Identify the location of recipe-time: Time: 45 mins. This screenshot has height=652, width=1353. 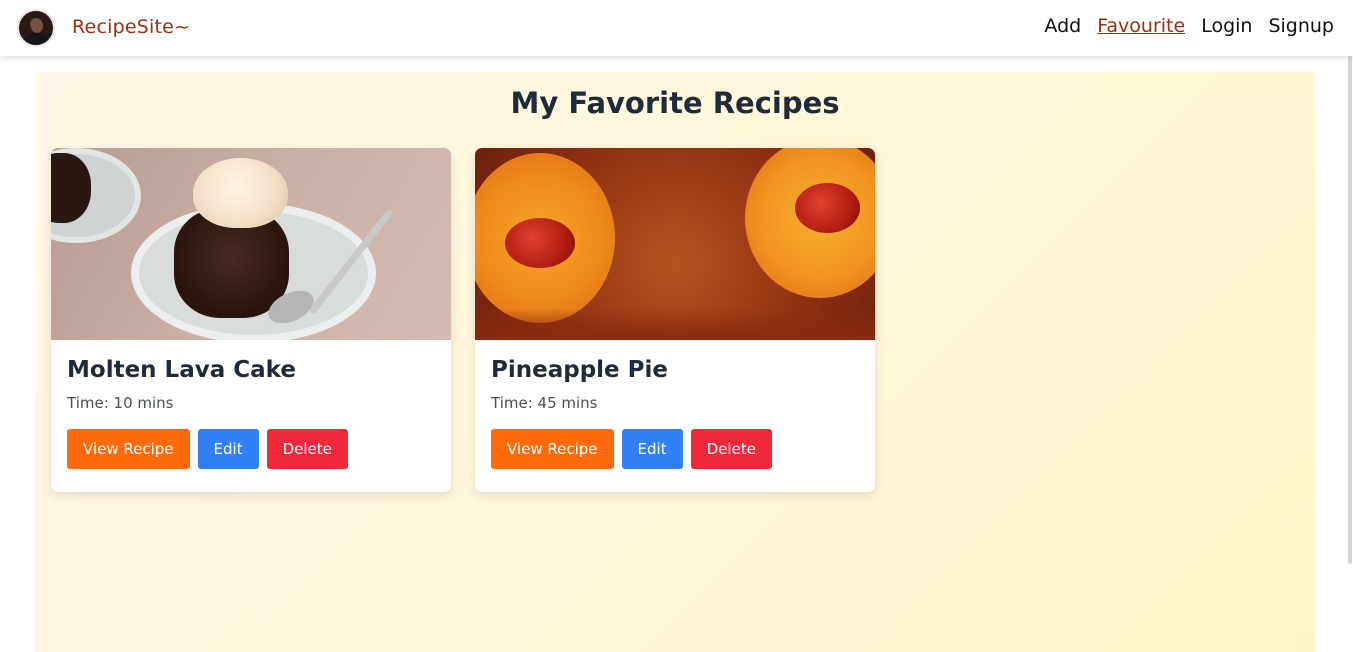
(544, 403).